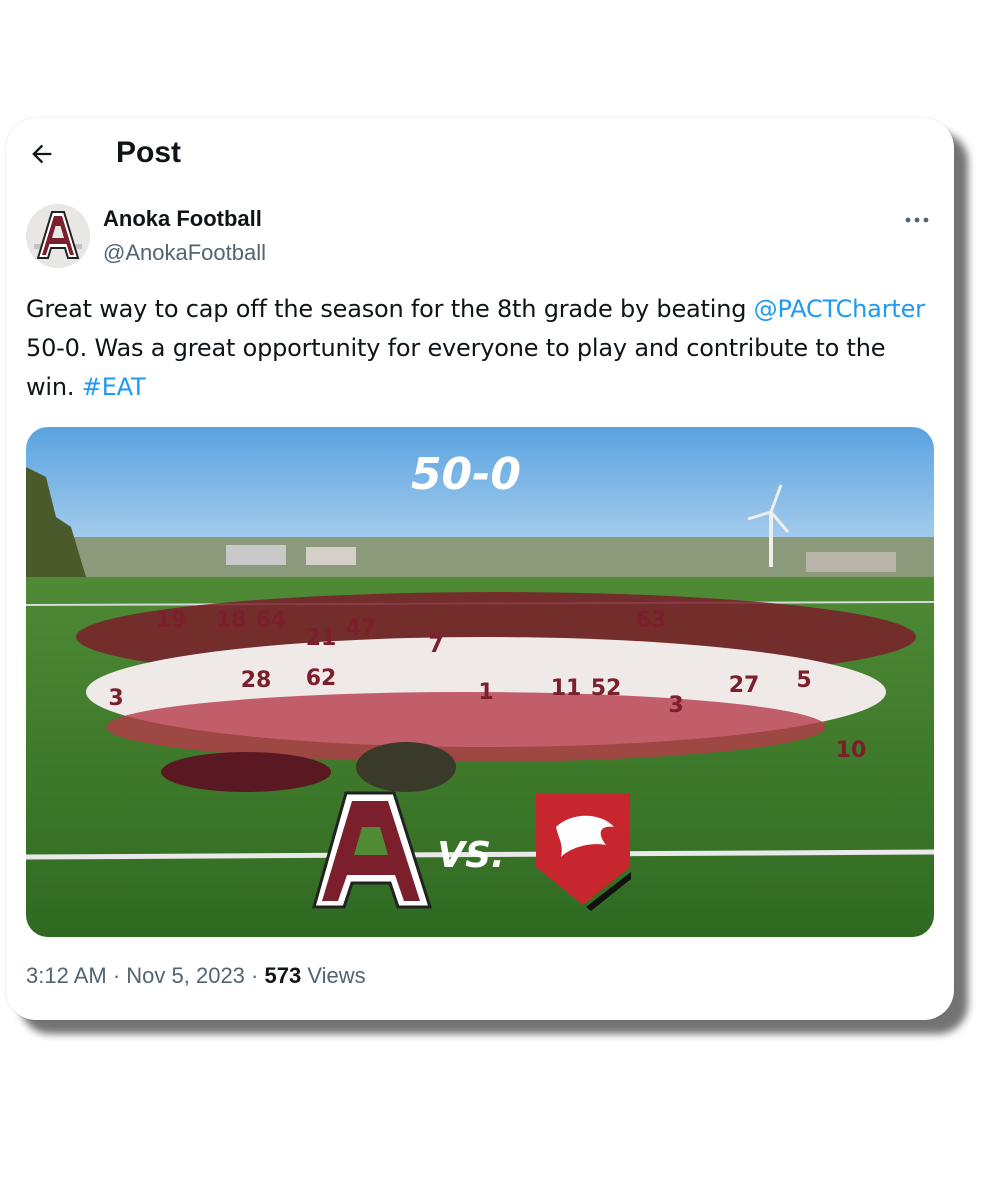  Describe the element at coordinates (182, 219) in the screenshot. I see `author-display-name: Anoka Football` at that location.